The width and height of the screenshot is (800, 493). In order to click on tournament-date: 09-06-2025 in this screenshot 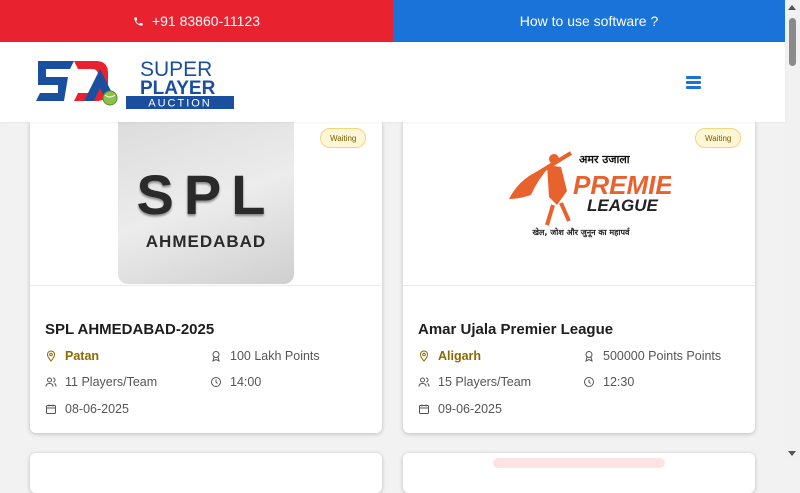, I will do `click(460, 409)`.